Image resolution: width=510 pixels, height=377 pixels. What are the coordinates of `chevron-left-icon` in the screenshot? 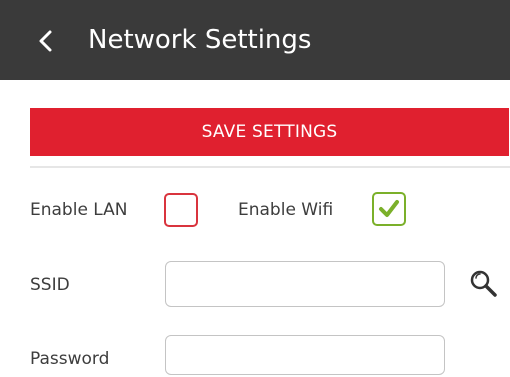 It's located at (48, 42).